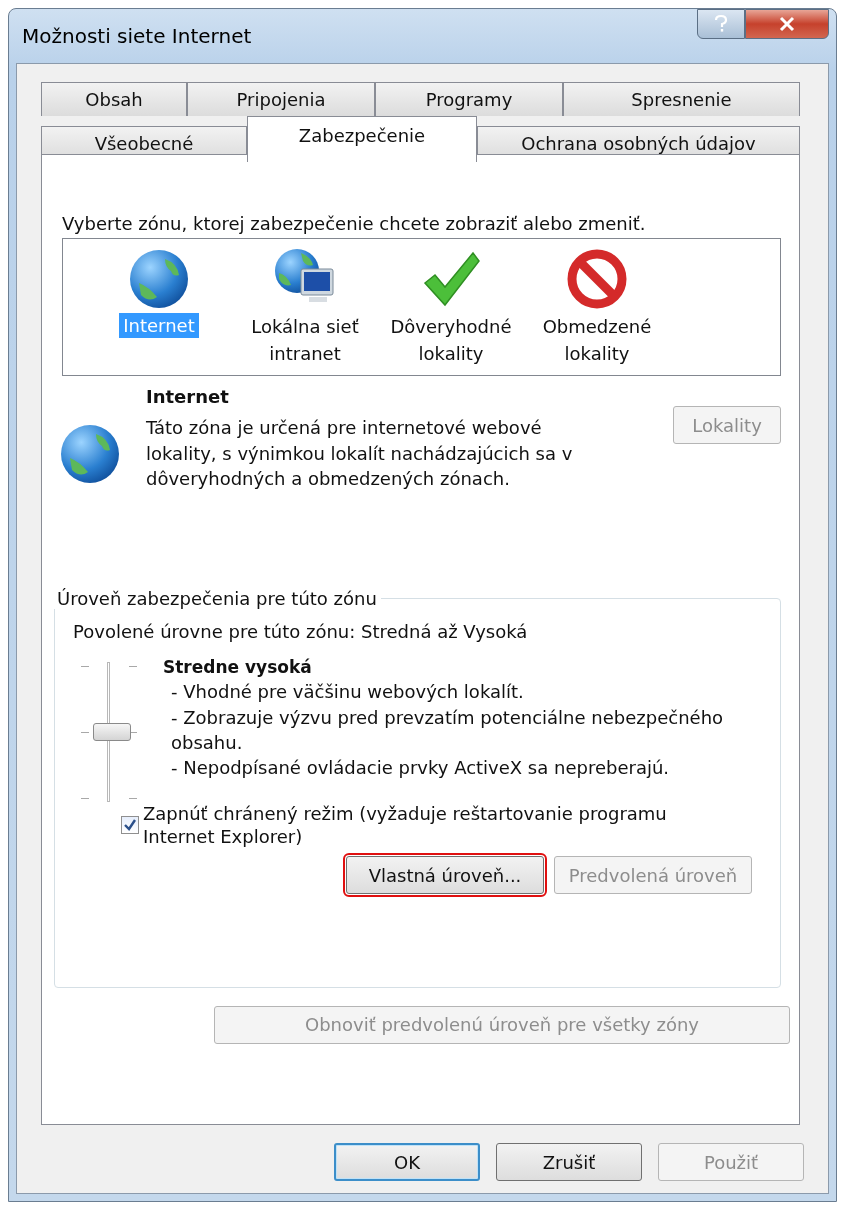 The width and height of the screenshot is (841, 1206). Describe the element at coordinates (301, 631) in the screenshot. I see `allowed-levels-text: Povolené úrovne pre túto zónu: Stredná až Vysoká` at that location.